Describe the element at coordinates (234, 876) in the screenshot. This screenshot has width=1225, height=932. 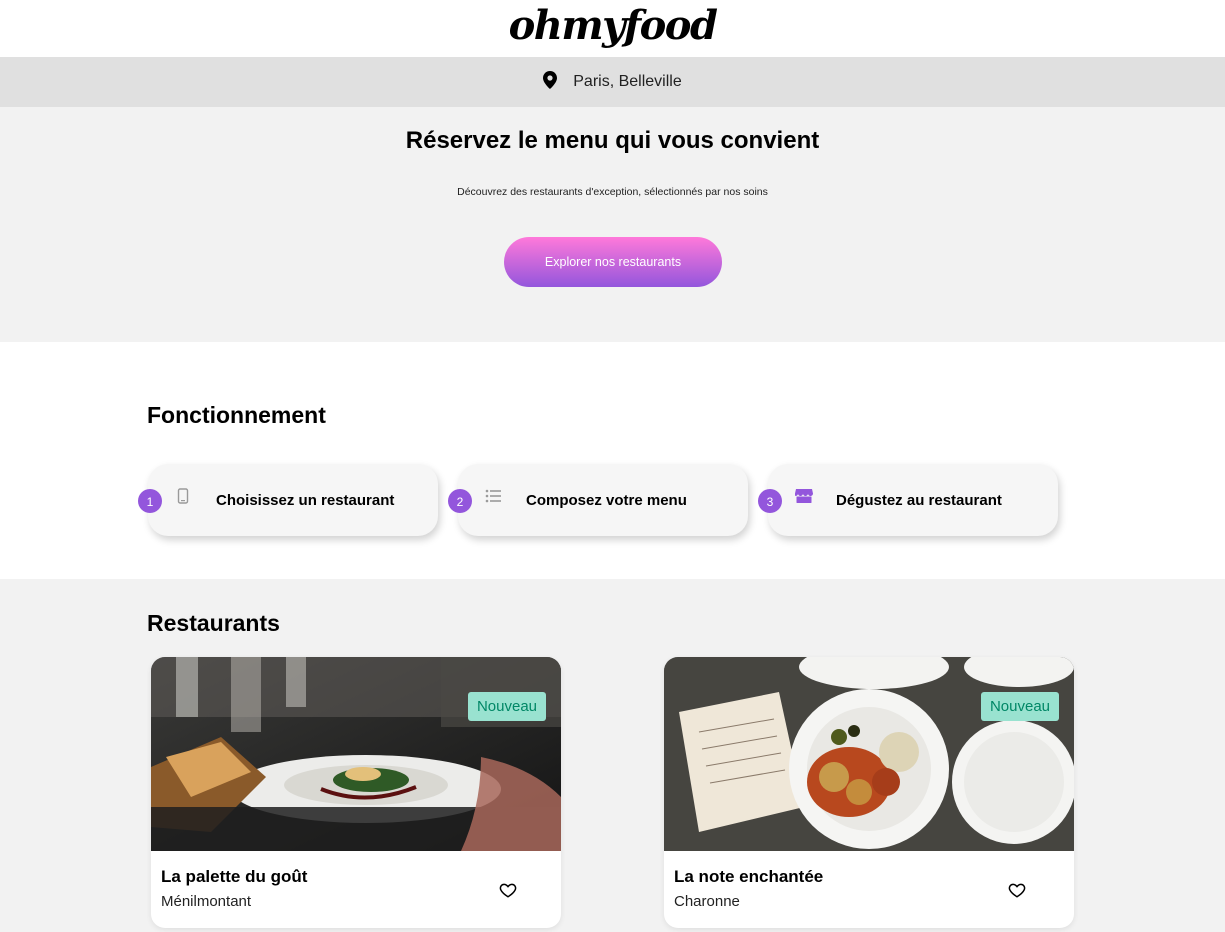
I see `restaurant-name: La palette du goût` at that location.